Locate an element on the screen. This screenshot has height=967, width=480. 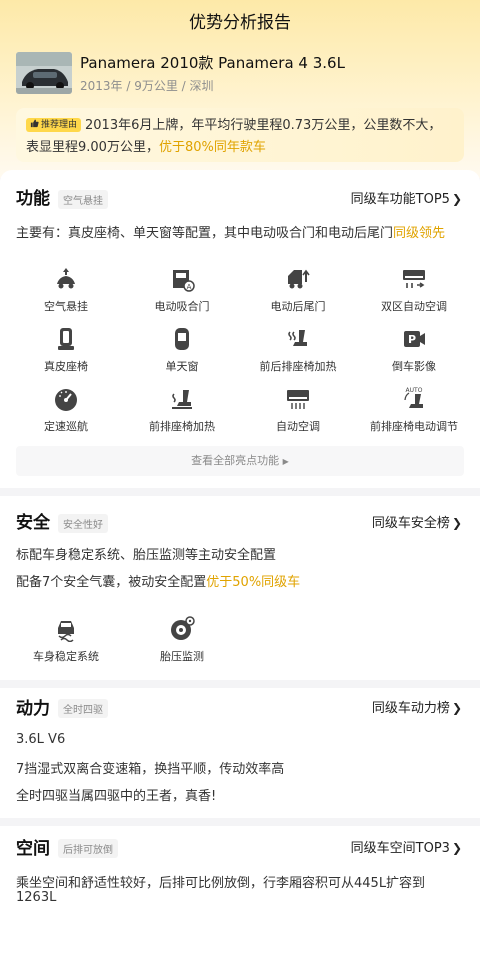
feature-power-tailgate: 电动后尾门 is located at coordinates (298, 290).